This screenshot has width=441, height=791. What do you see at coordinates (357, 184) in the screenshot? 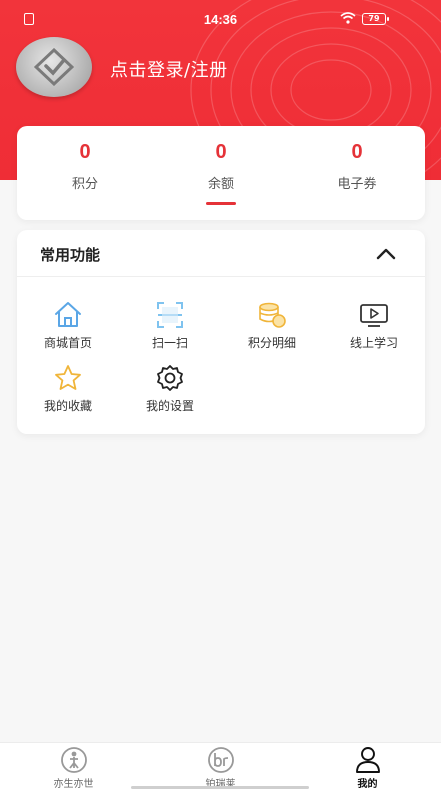
I see `stat-coupons-label: 电子券` at bounding box center [357, 184].